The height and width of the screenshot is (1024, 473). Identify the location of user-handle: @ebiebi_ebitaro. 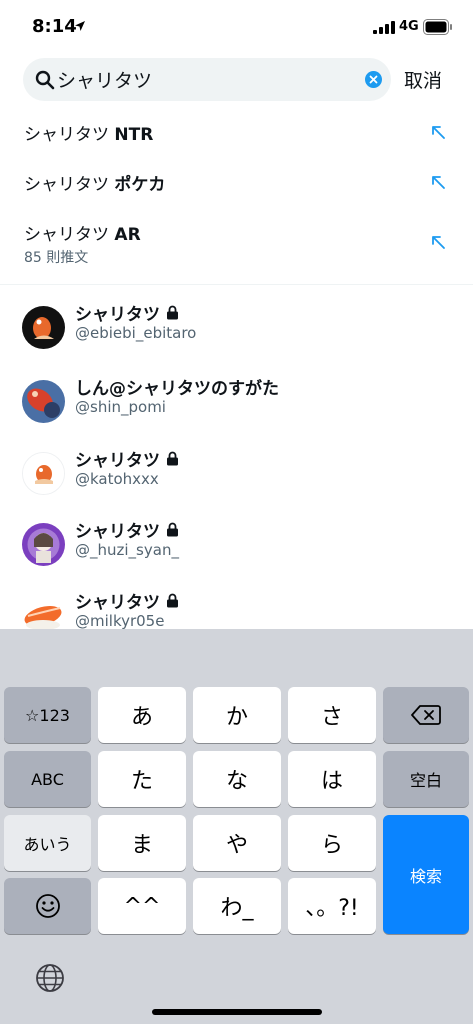
(136, 333).